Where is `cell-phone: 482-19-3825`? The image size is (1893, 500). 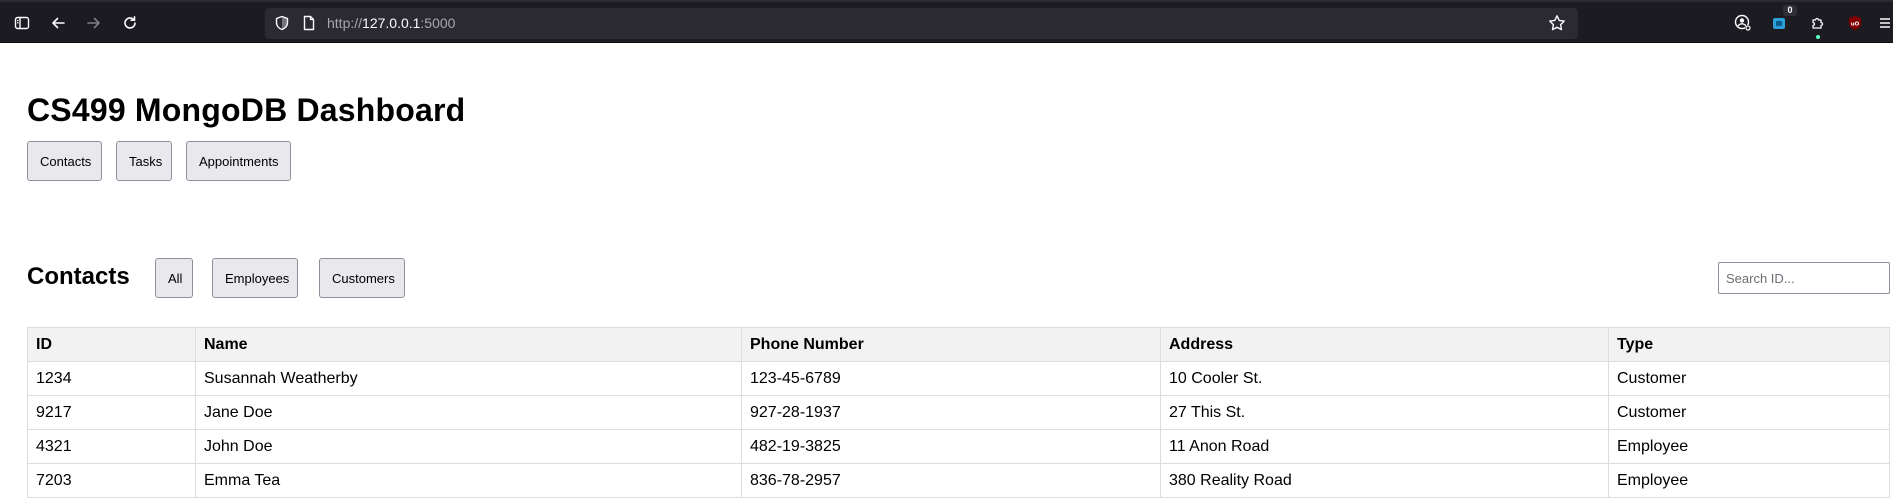 cell-phone: 482-19-3825 is located at coordinates (951, 446).